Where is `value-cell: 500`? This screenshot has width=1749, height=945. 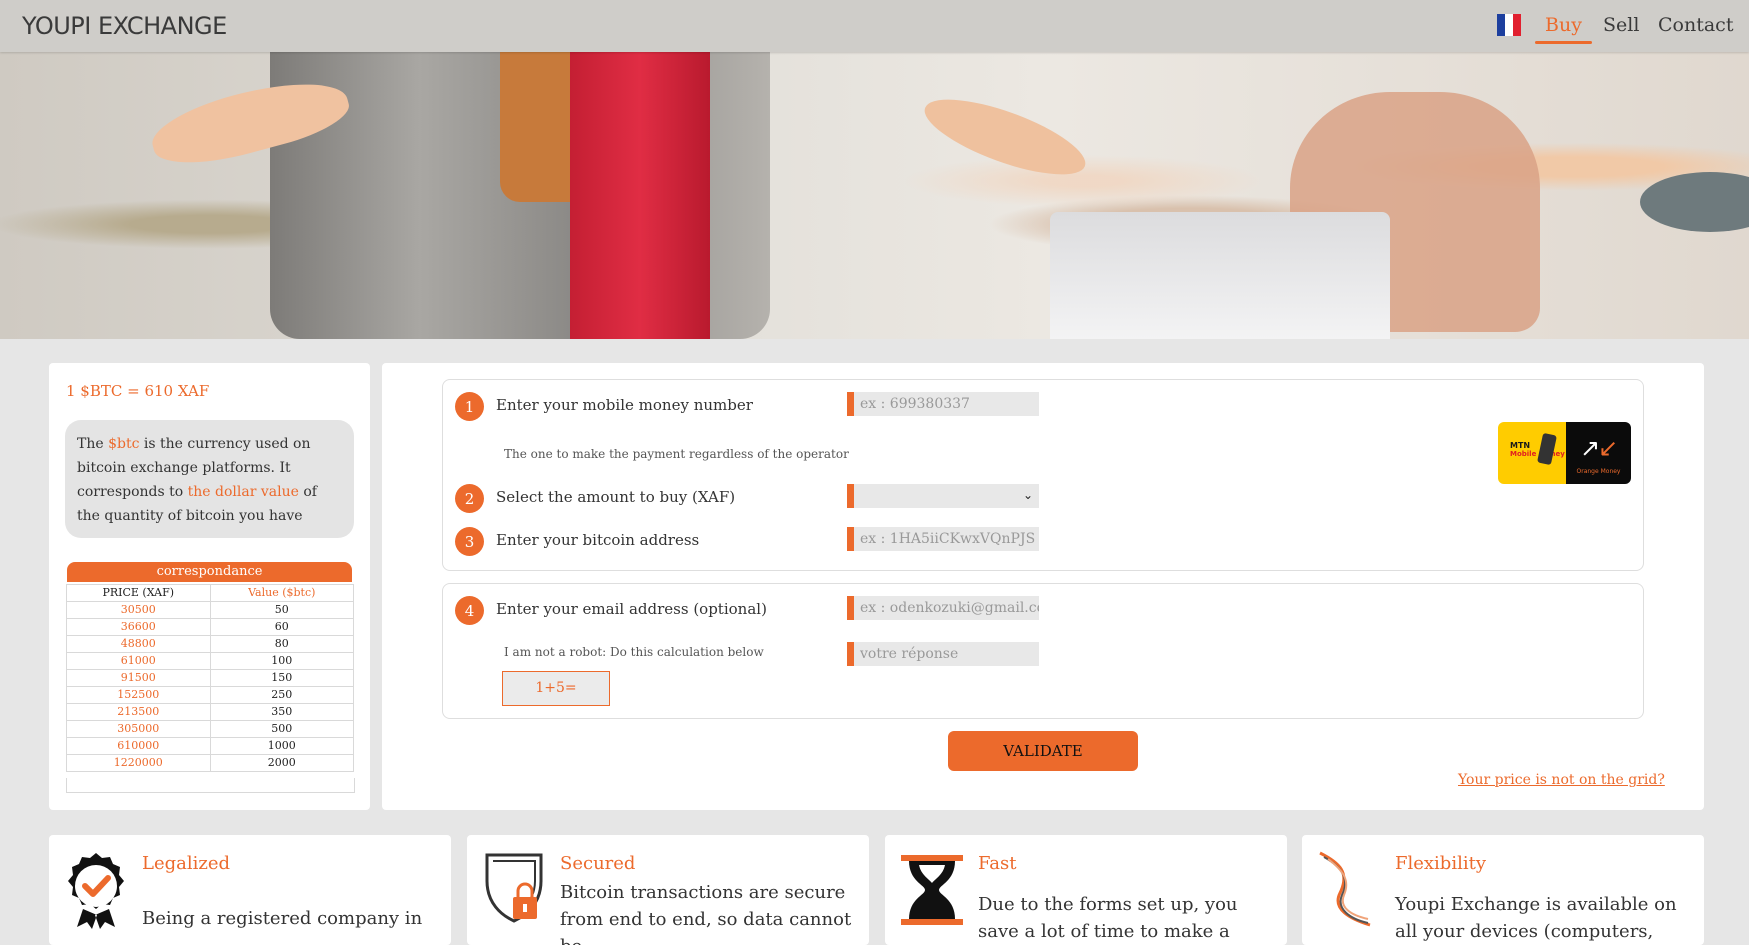 value-cell: 500 is located at coordinates (281, 729).